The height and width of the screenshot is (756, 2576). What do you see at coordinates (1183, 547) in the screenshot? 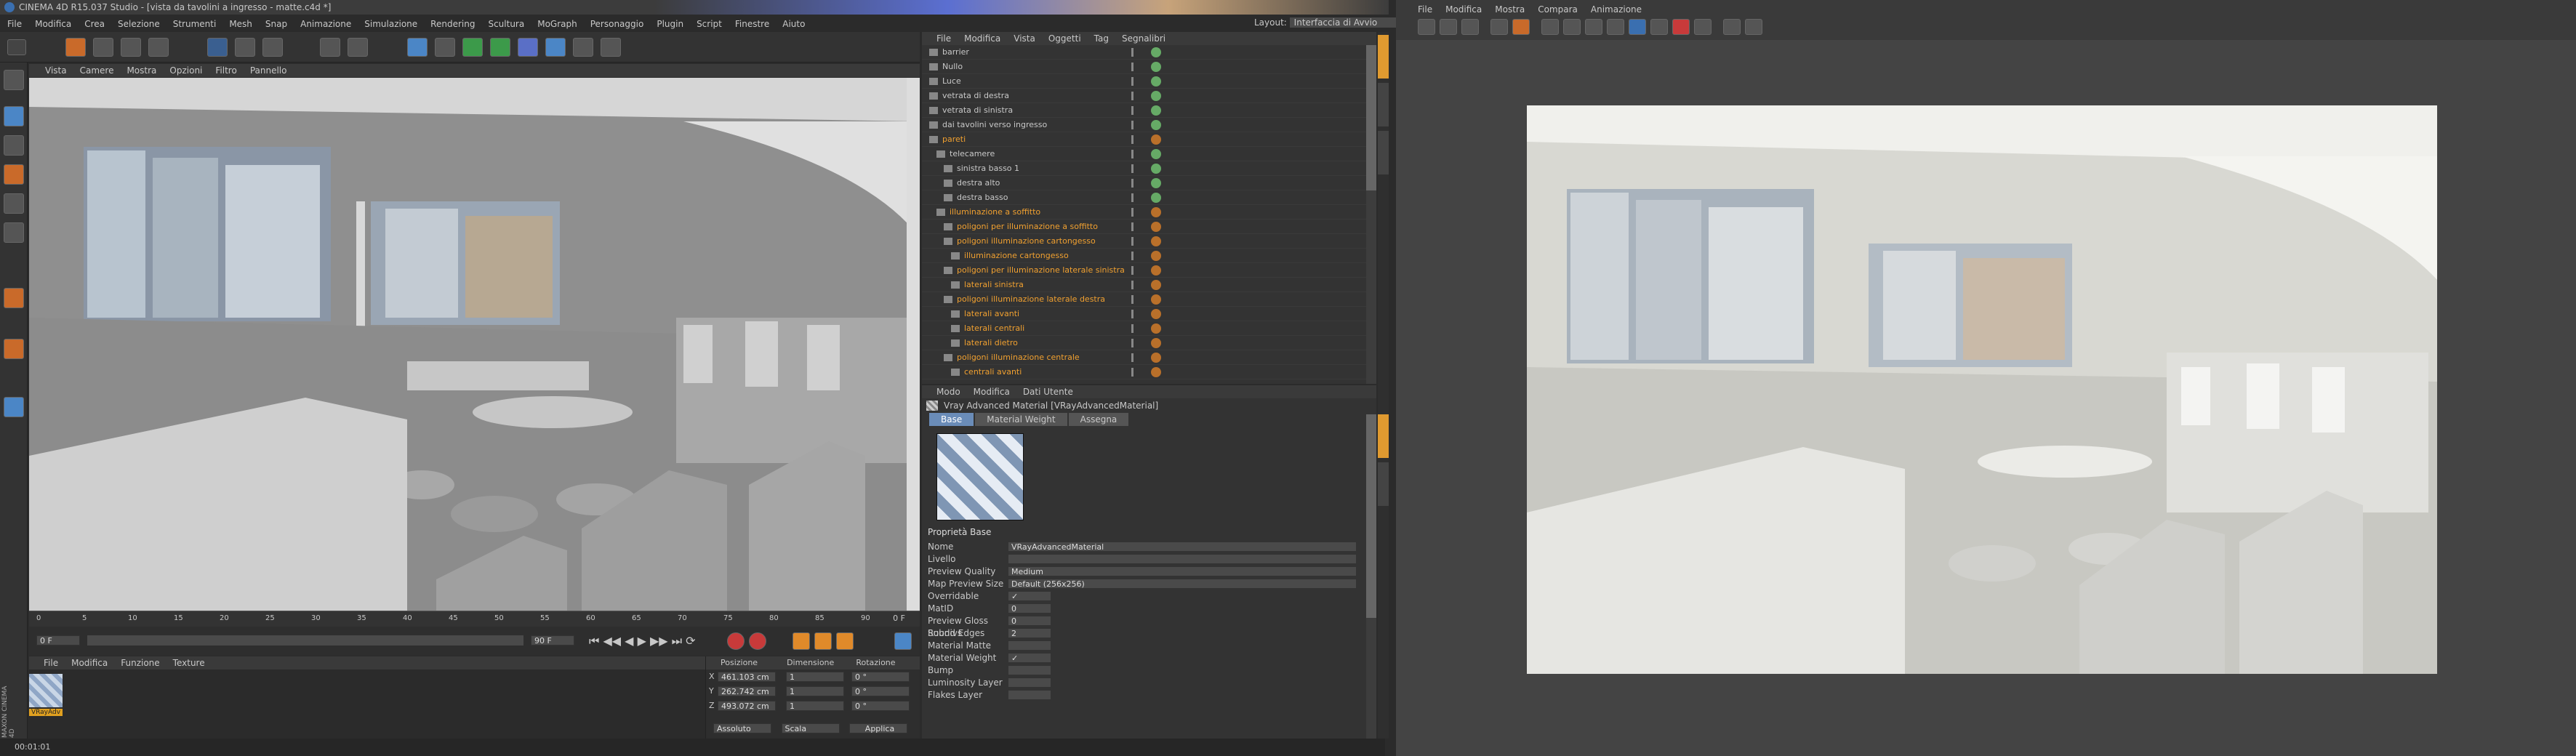
I see `property-field: VRayAdvancedMaterial` at bounding box center [1183, 547].